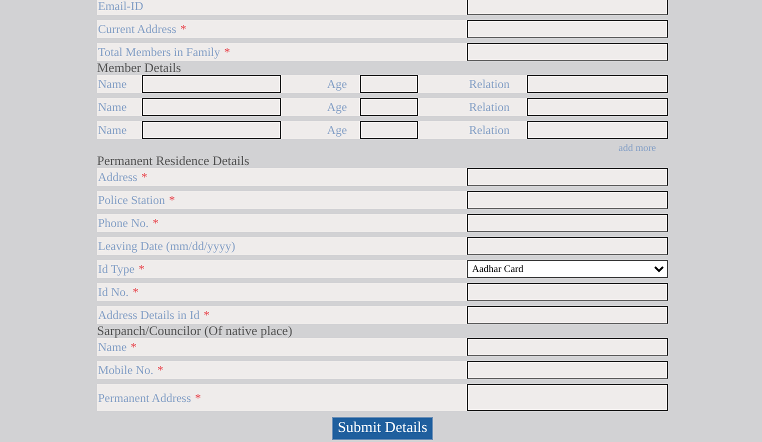 This screenshot has width=762, height=442. Describe the element at coordinates (166, 246) in the screenshot. I see `field-label: Leaving Date (mm/dd/yyyy)` at that location.